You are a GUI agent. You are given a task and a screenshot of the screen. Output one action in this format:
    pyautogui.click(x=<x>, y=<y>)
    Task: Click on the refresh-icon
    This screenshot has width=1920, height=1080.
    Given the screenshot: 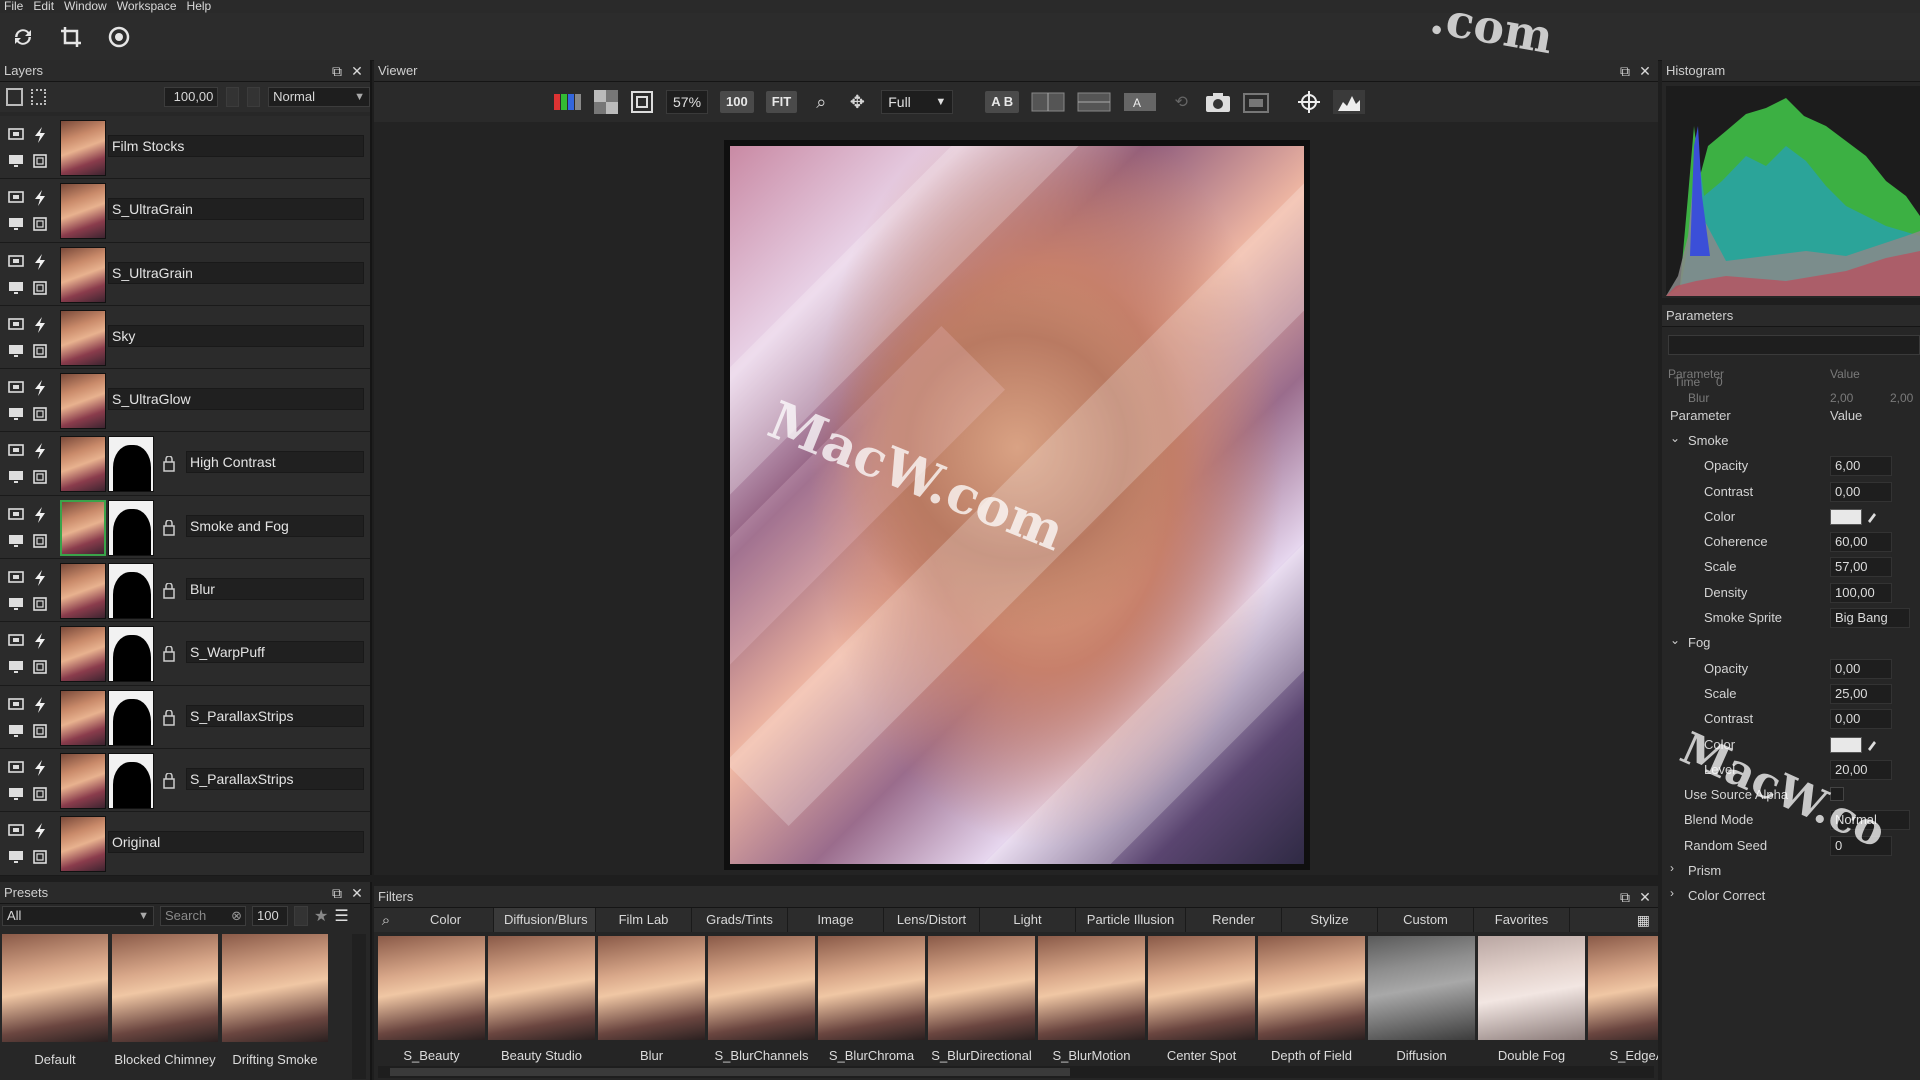 What is the action you would take?
    pyautogui.click(x=23, y=37)
    